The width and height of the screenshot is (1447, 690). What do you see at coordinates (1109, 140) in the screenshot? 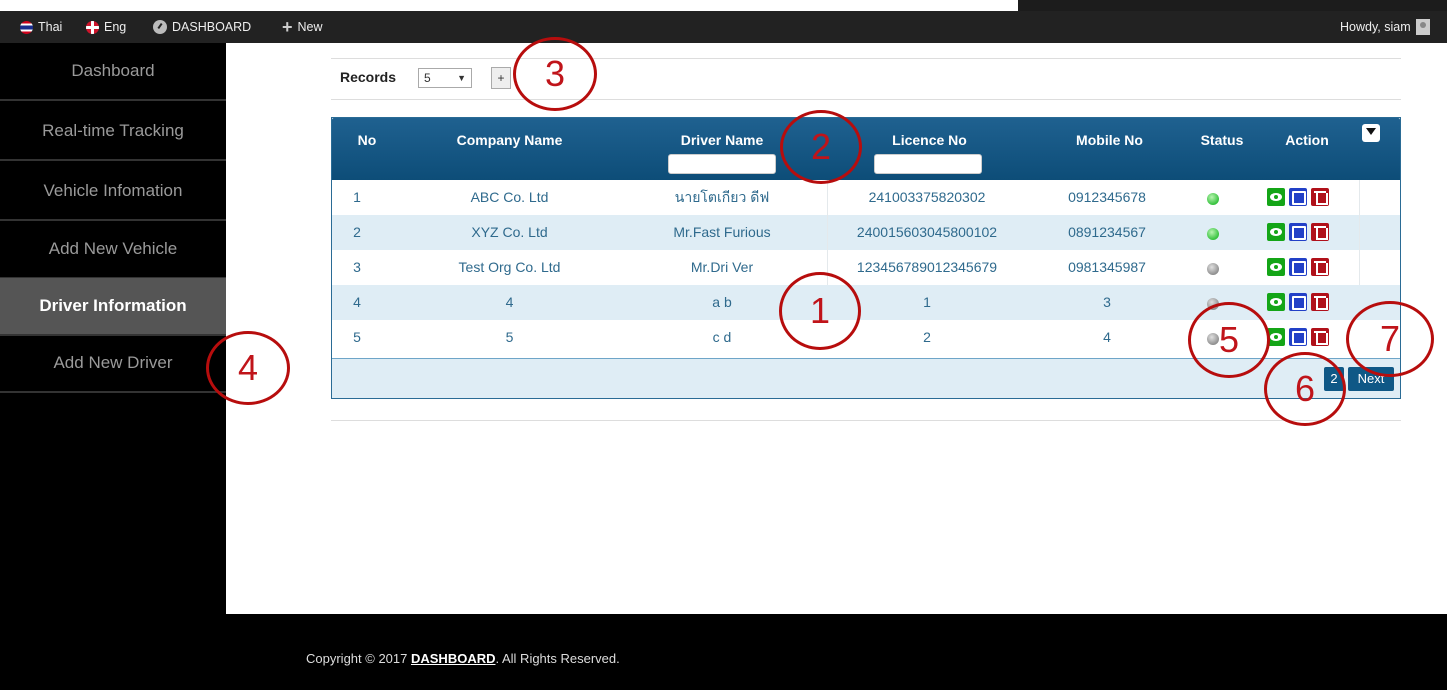
I see `col-header-mobile: Mobile No` at bounding box center [1109, 140].